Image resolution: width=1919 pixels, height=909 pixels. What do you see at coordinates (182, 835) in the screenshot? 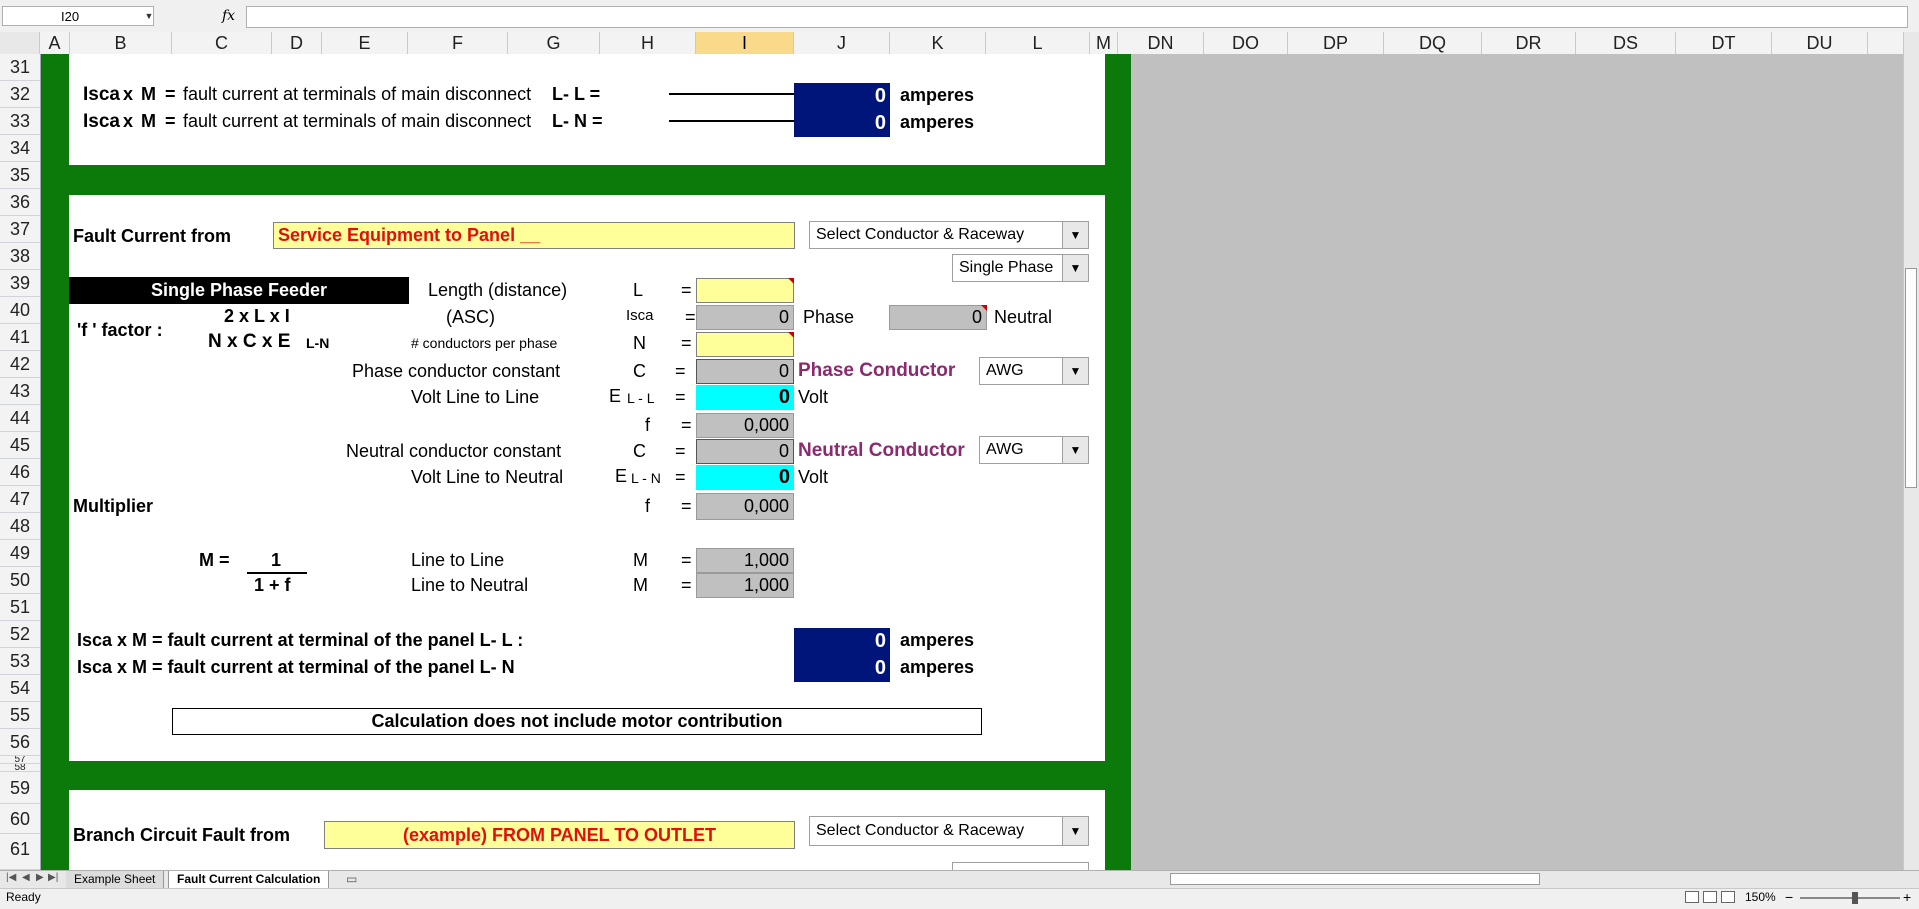
I see `branch-circuit-label: Branch Circuit Fault from` at bounding box center [182, 835].